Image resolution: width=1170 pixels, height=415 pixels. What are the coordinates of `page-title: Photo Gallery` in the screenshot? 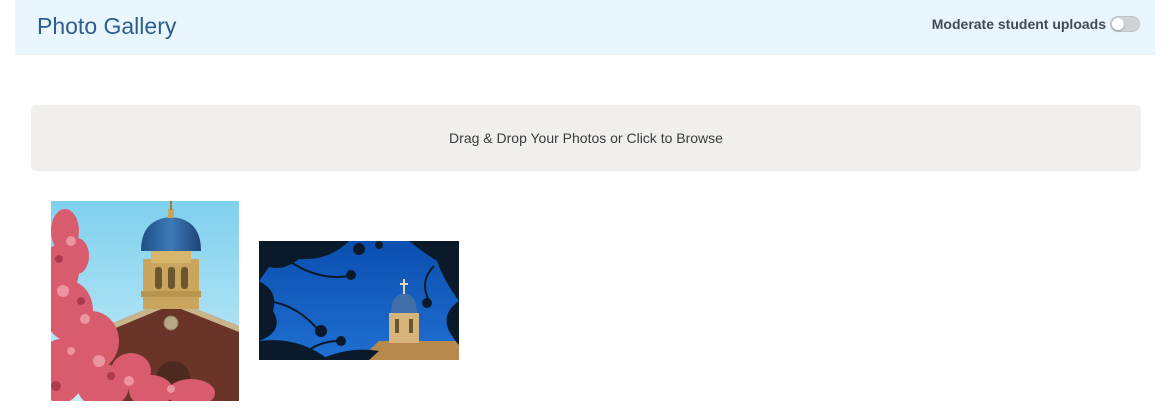 It's located at (107, 26).